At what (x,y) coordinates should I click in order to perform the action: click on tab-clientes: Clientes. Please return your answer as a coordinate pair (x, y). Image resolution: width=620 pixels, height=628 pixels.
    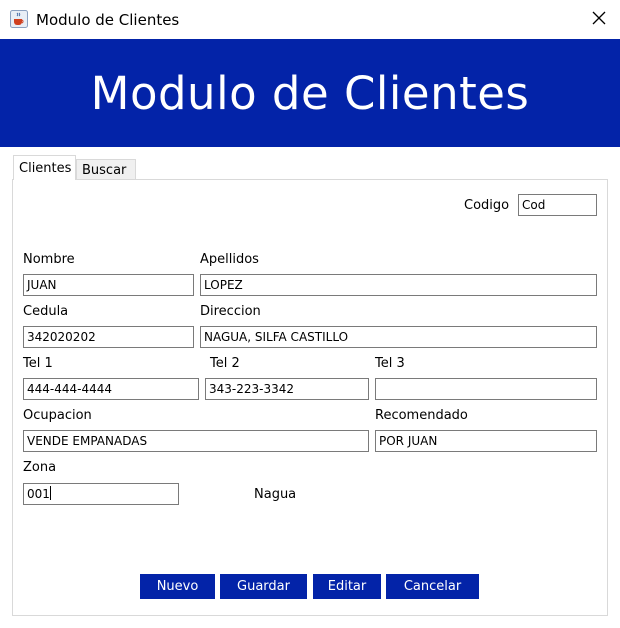
    Looking at the image, I should click on (44, 167).